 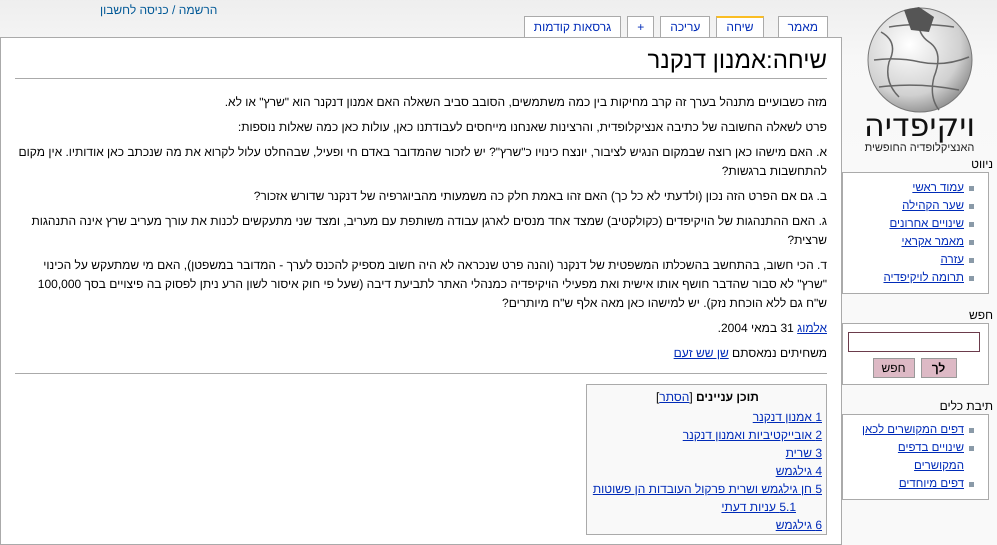 What do you see at coordinates (938, 188) in the screenshot?
I see `nav-link: עמוד ראשי` at bounding box center [938, 188].